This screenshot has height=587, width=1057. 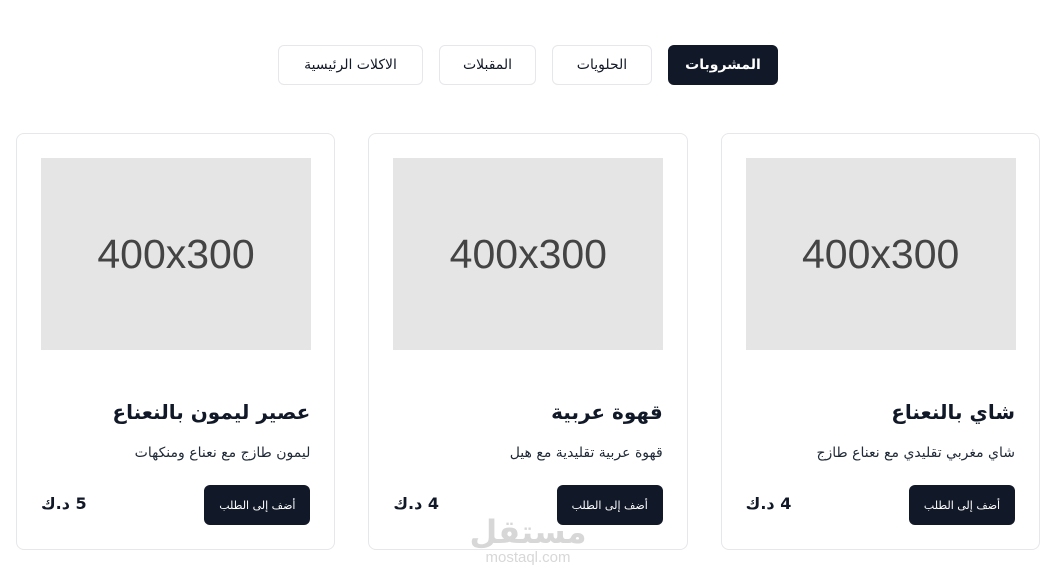 I want to click on product-description: شاي مغربي تقليدي مع نعناع طازج, so click(x=915, y=453).